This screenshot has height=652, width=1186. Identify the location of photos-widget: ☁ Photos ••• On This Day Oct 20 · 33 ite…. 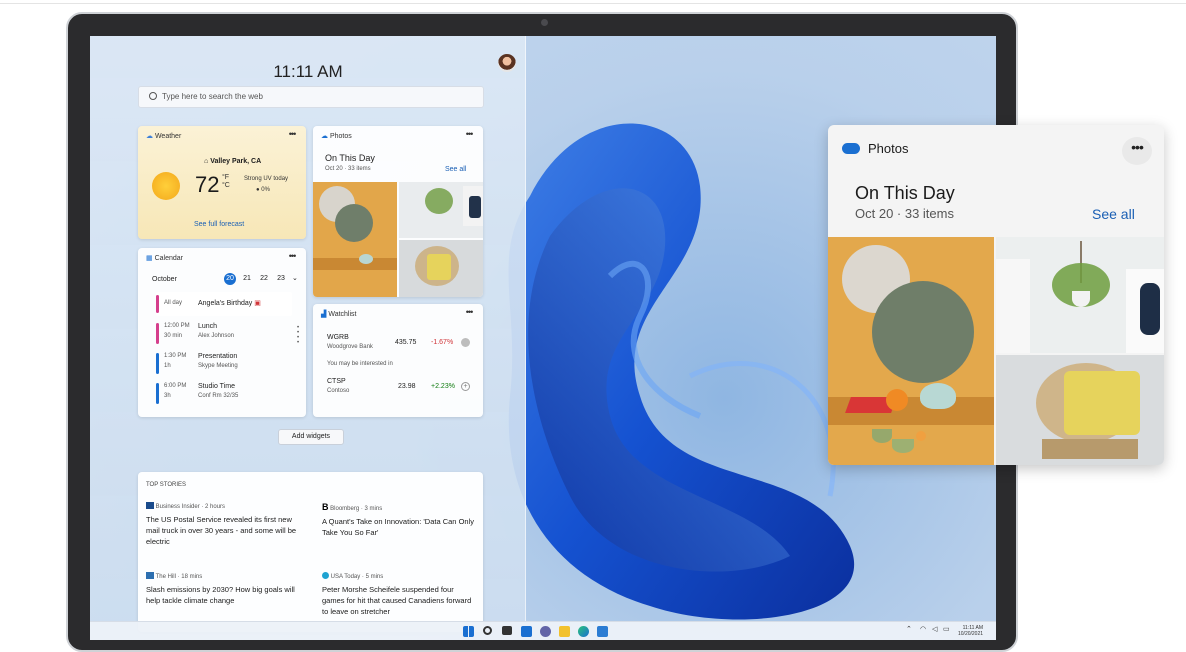
(398, 211).